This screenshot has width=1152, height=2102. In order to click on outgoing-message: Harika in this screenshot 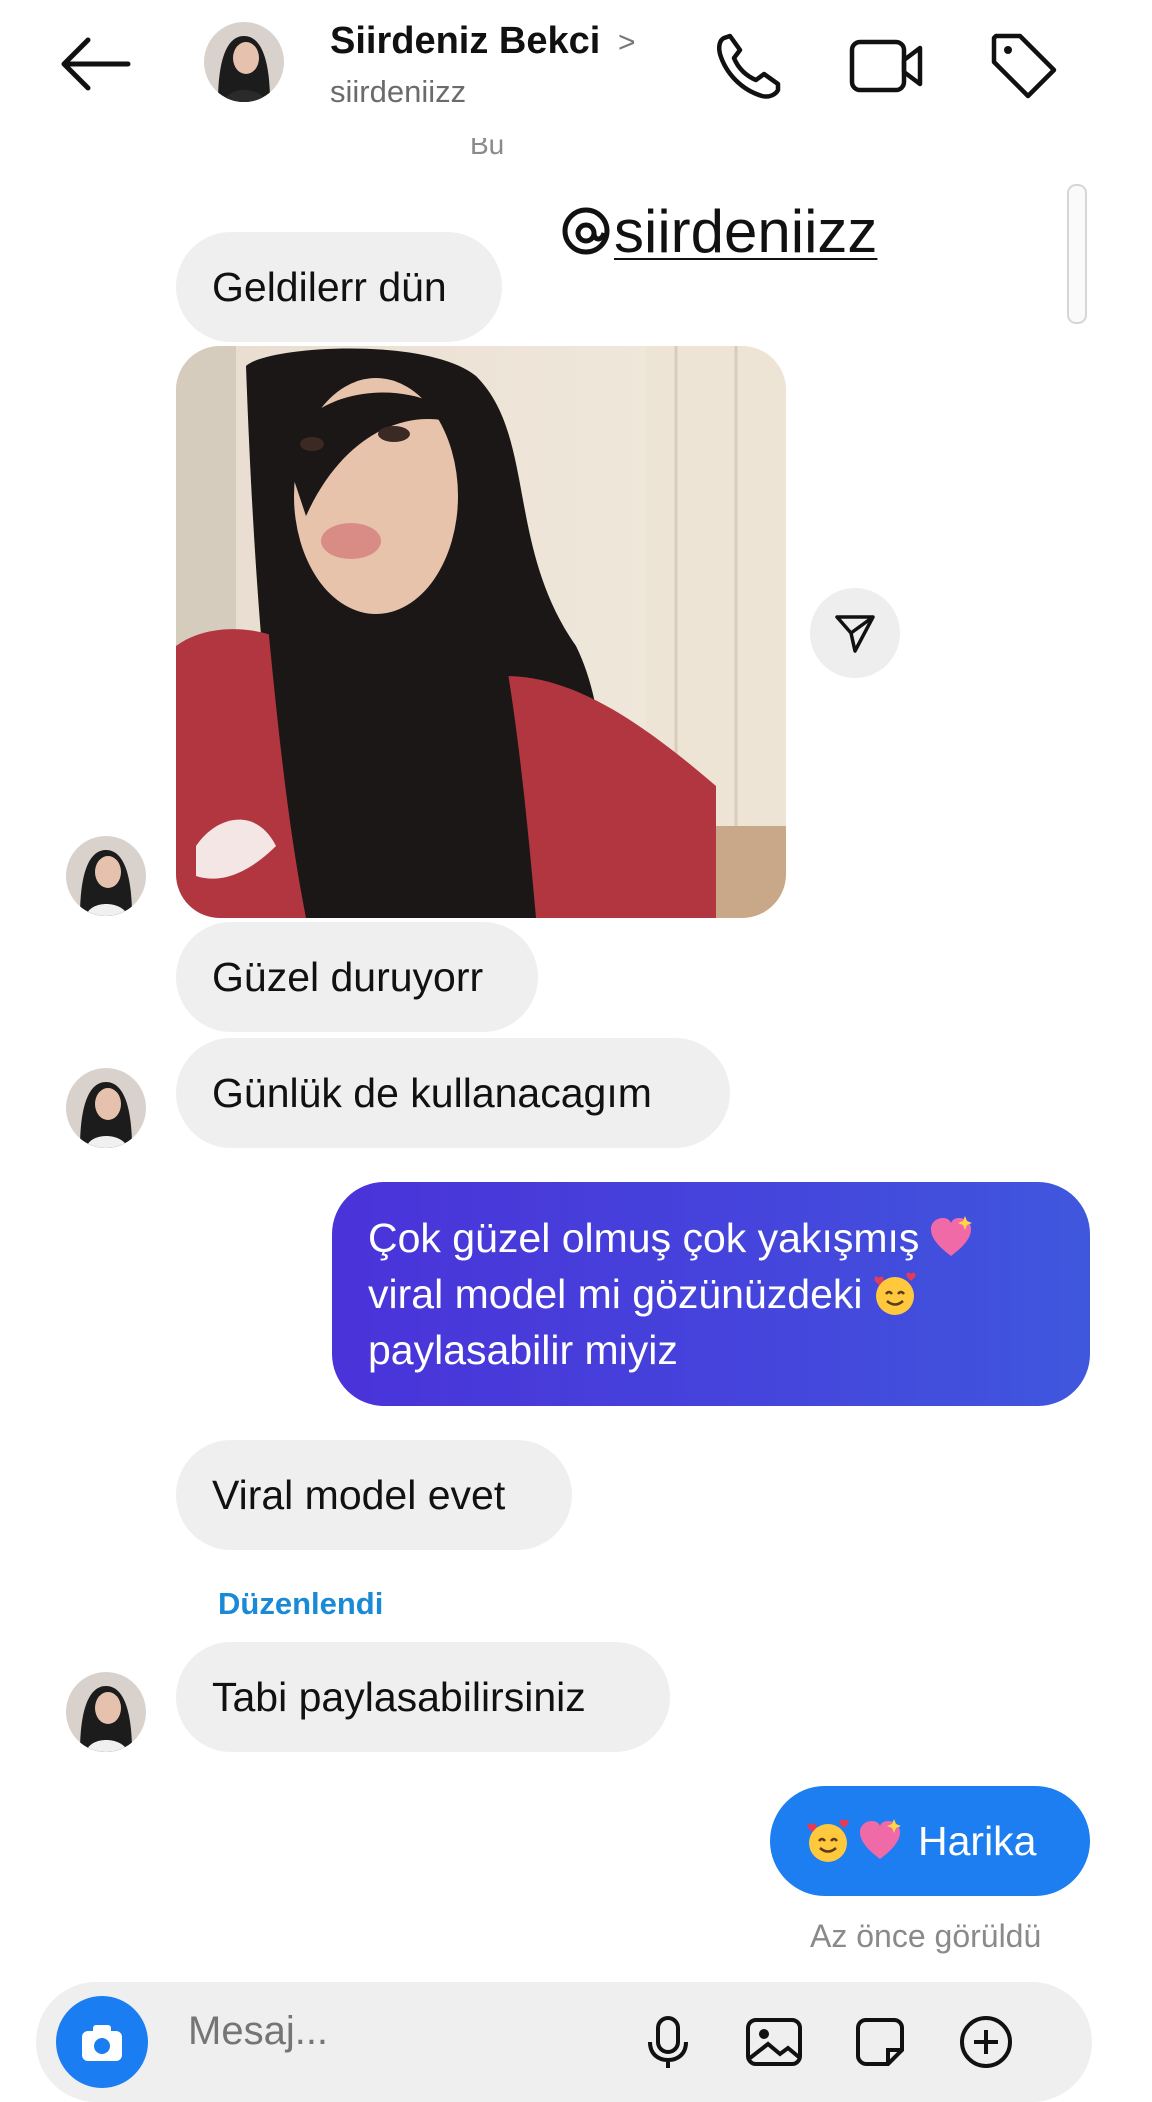, I will do `click(930, 1841)`.